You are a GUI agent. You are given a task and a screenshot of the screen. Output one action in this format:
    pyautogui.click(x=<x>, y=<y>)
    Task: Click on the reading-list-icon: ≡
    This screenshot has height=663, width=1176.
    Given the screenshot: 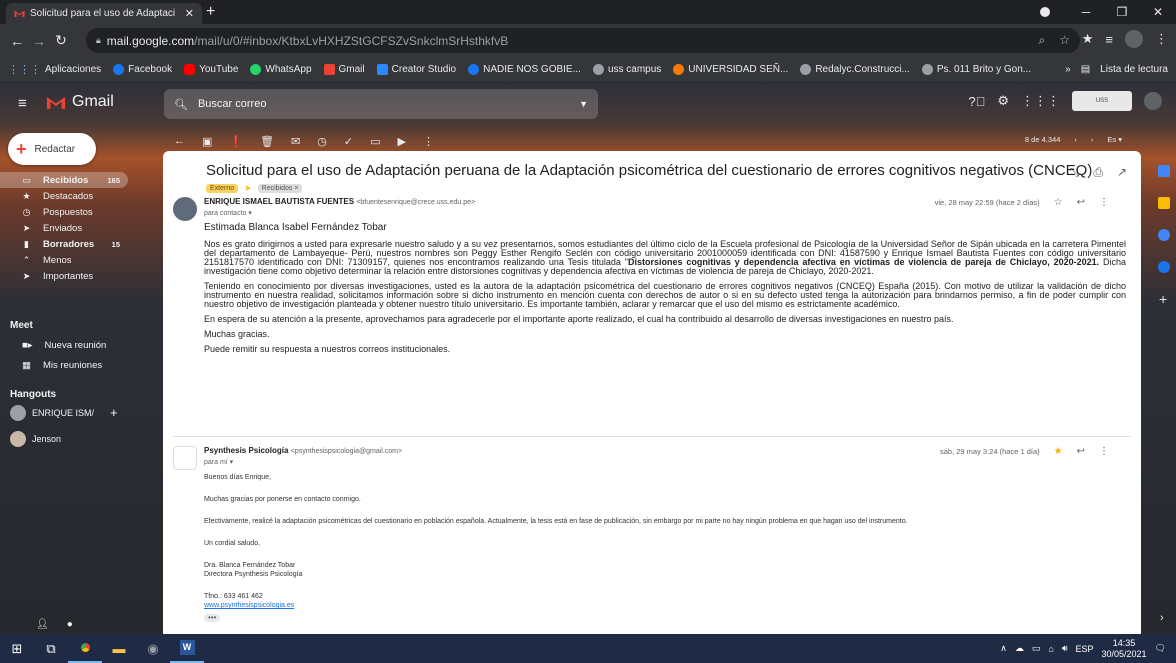 What is the action you would take?
    pyautogui.click(x=1109, y=39)
    